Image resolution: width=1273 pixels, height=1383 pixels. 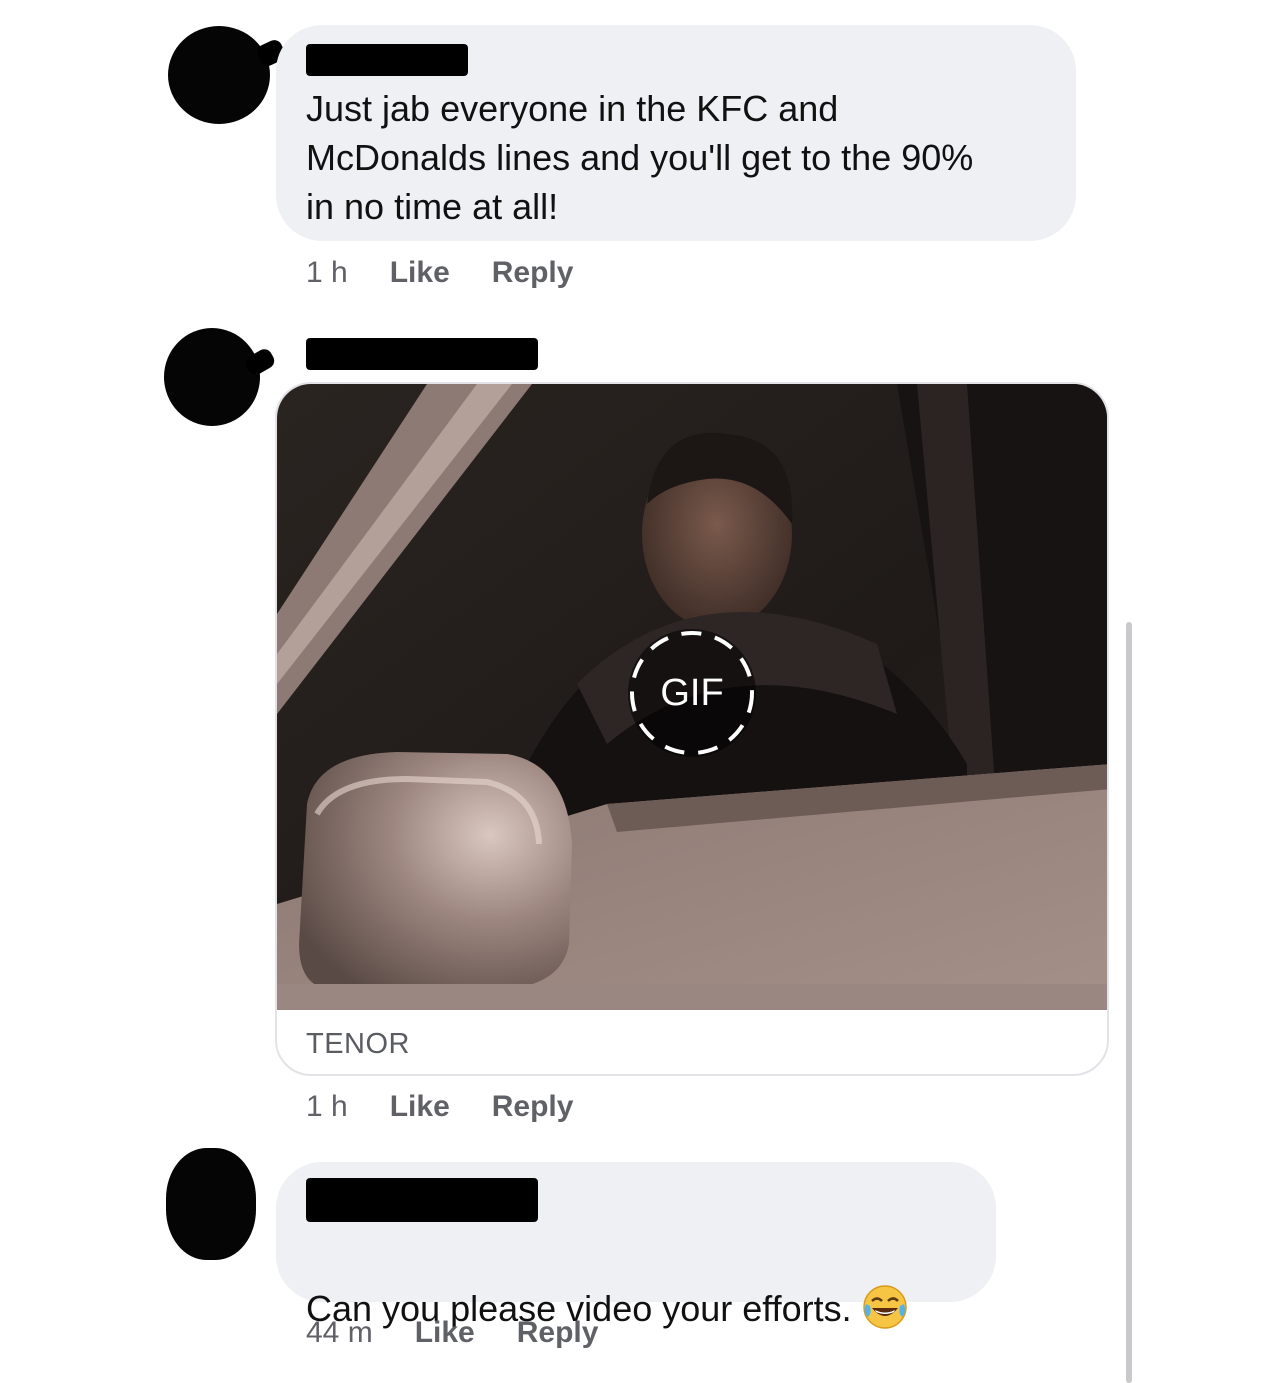 What do you see at coordinates (1129, 1002) in the screenshot?
I see `scrollbar` at bounding box center [1129, 1002].